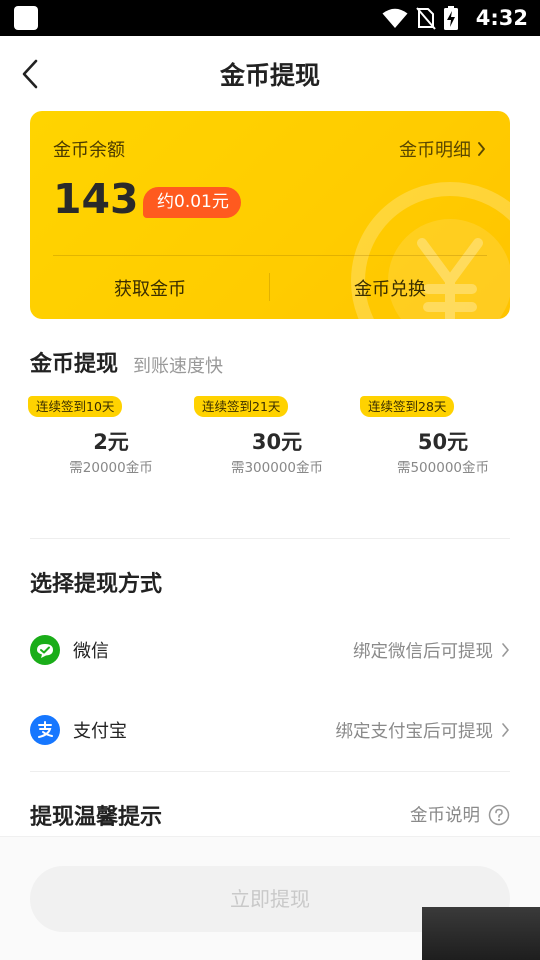  Describe the element at coordinates (426, 18) in the screenshot. I see `no-sim-icon` at that location.